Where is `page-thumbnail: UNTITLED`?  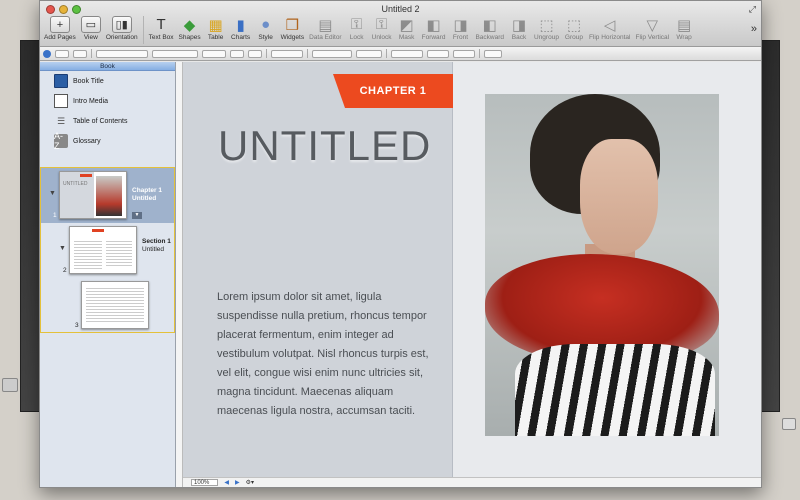
page-thumbnail: UNTITLED is located at coordinates (93, 195).